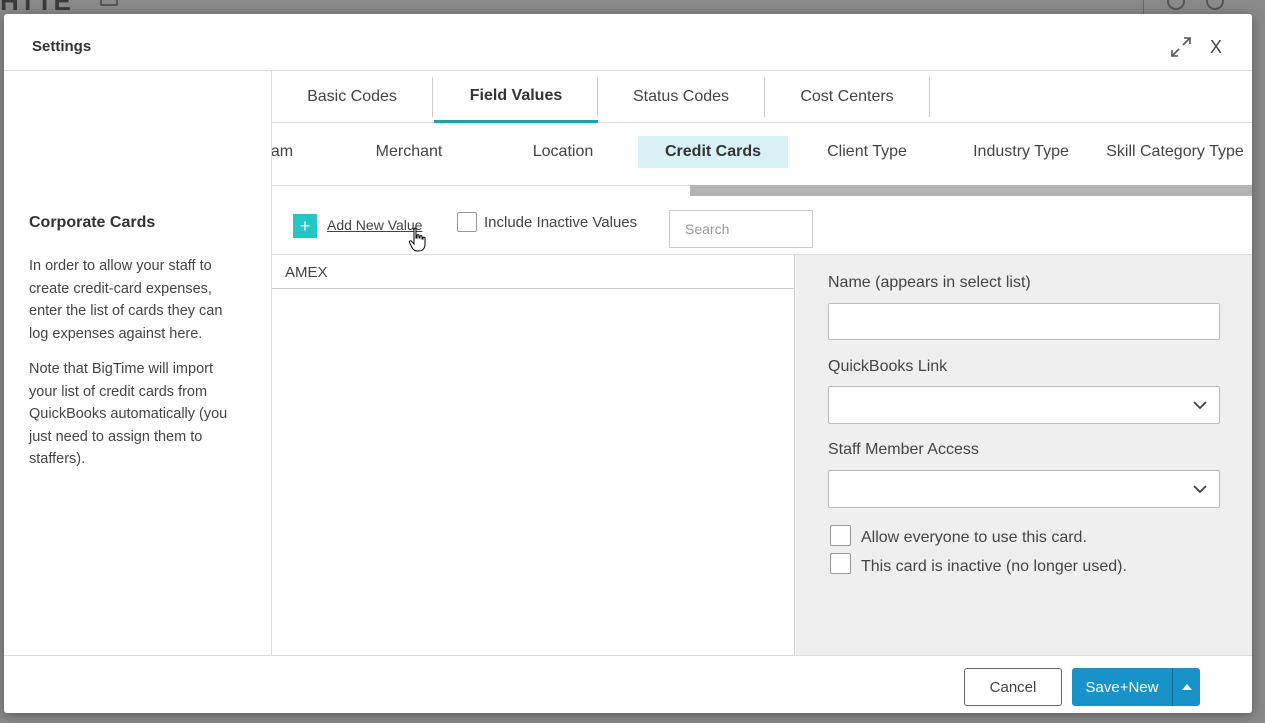 The width and height of the screenshot is (1265, 723). Describe the element at coordinates (1013, 687) in the screenshot. I see `cancel-button: Cancel` at that location.